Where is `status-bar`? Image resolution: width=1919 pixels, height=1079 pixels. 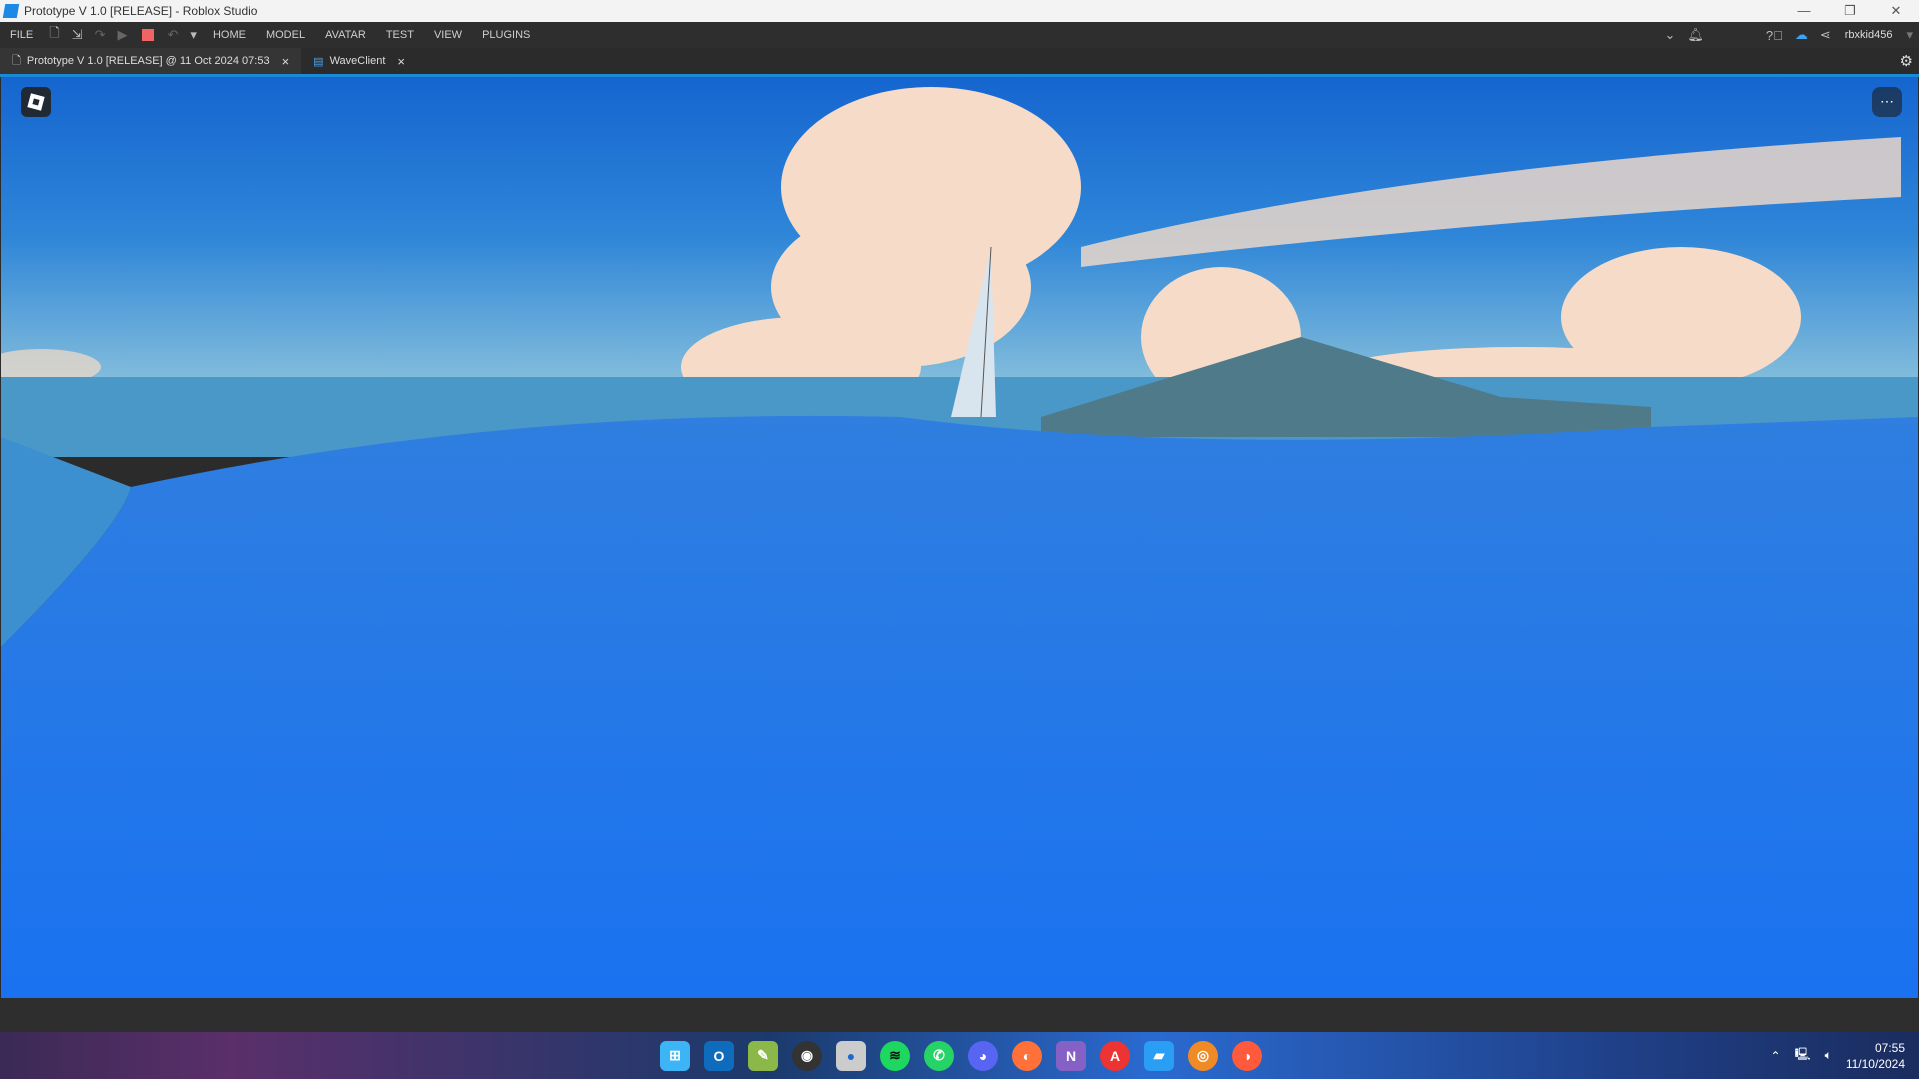
status-bar is located at coordinates (959, 1015).